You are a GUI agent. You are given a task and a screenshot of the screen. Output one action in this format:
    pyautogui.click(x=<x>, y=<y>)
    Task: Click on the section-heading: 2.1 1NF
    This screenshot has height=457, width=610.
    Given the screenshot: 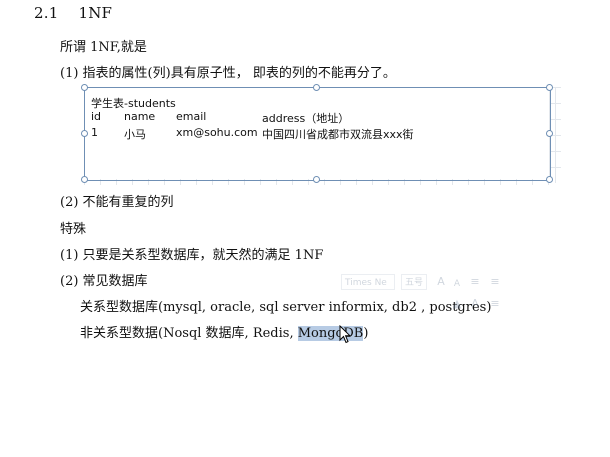 What is the action you would take?
    pyautogui.click(x=73, y=13)
    